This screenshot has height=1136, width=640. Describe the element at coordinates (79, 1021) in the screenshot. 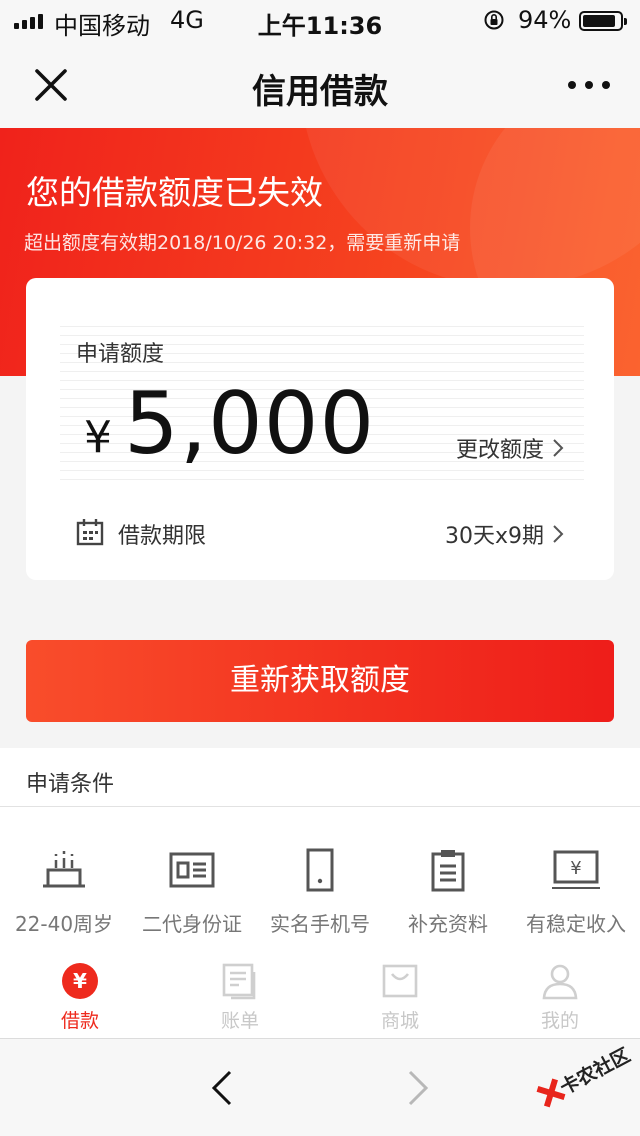

I see `tab-label: 借款` at that location.